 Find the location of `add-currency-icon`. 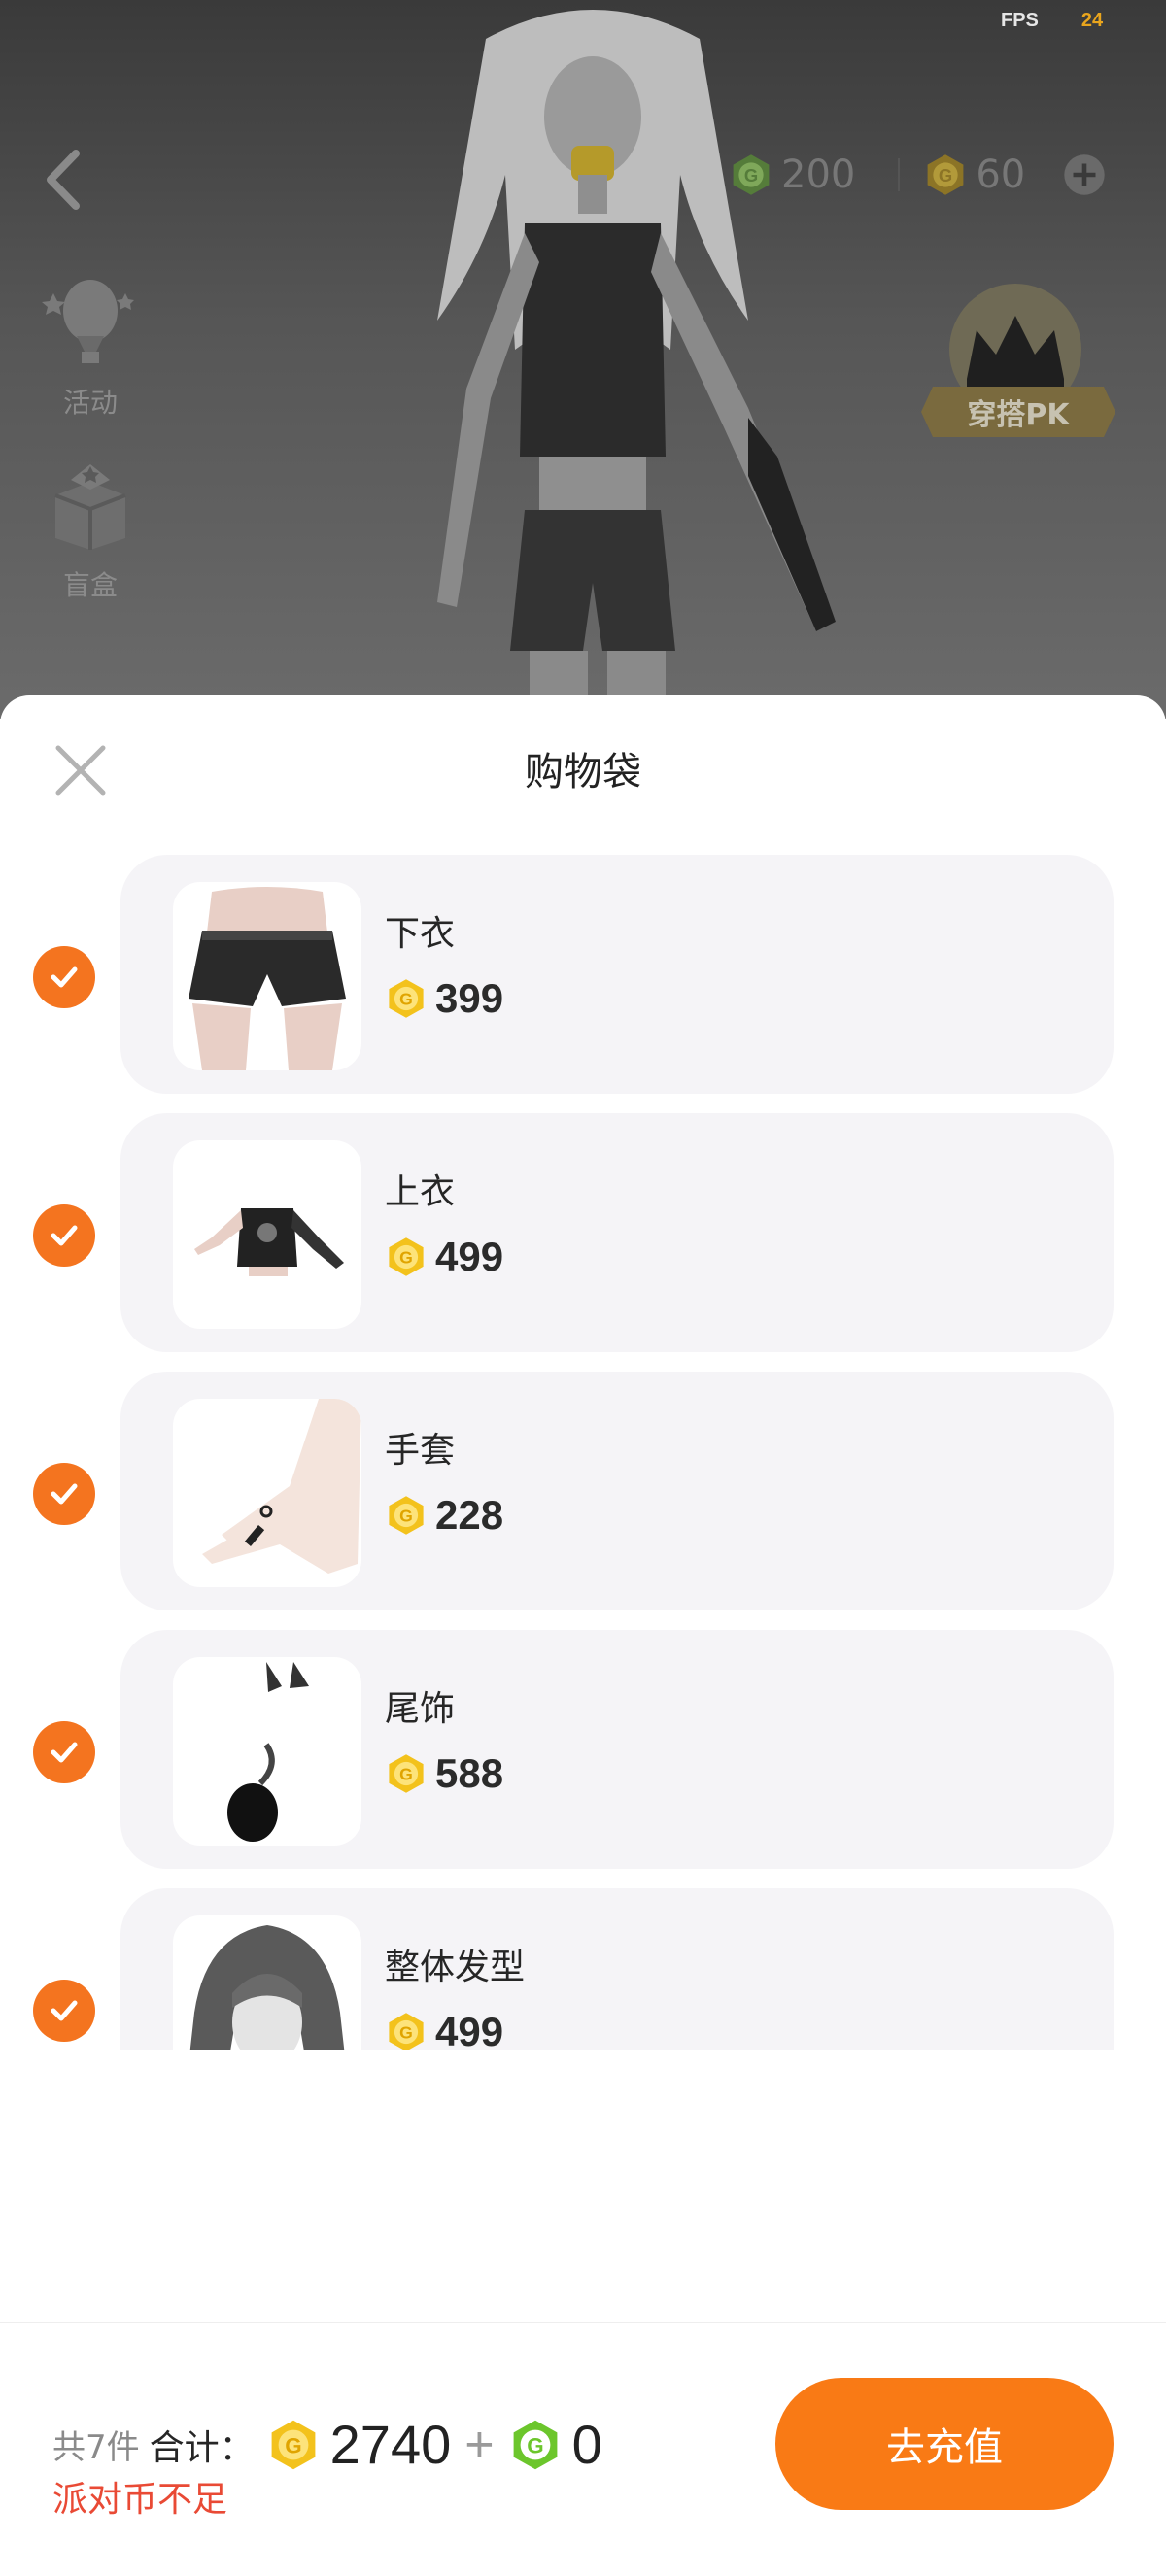

add-currency-icon is located at coordinates (1084, 175).